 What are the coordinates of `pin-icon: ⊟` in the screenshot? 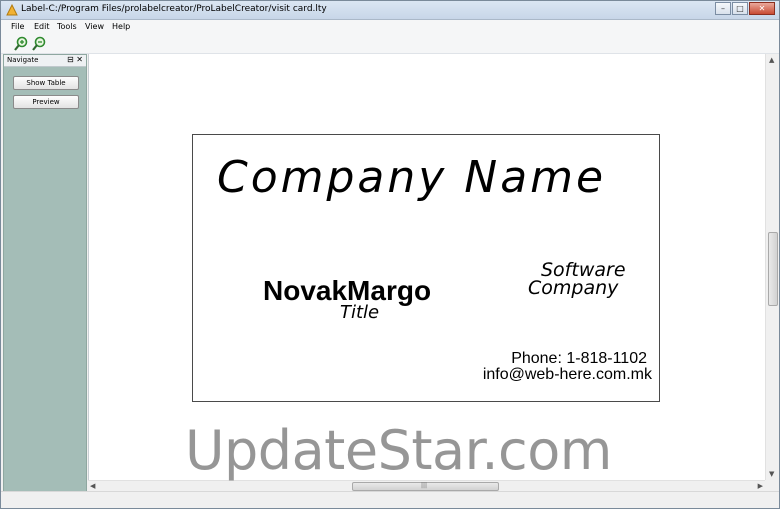 It's located at (70, 59).